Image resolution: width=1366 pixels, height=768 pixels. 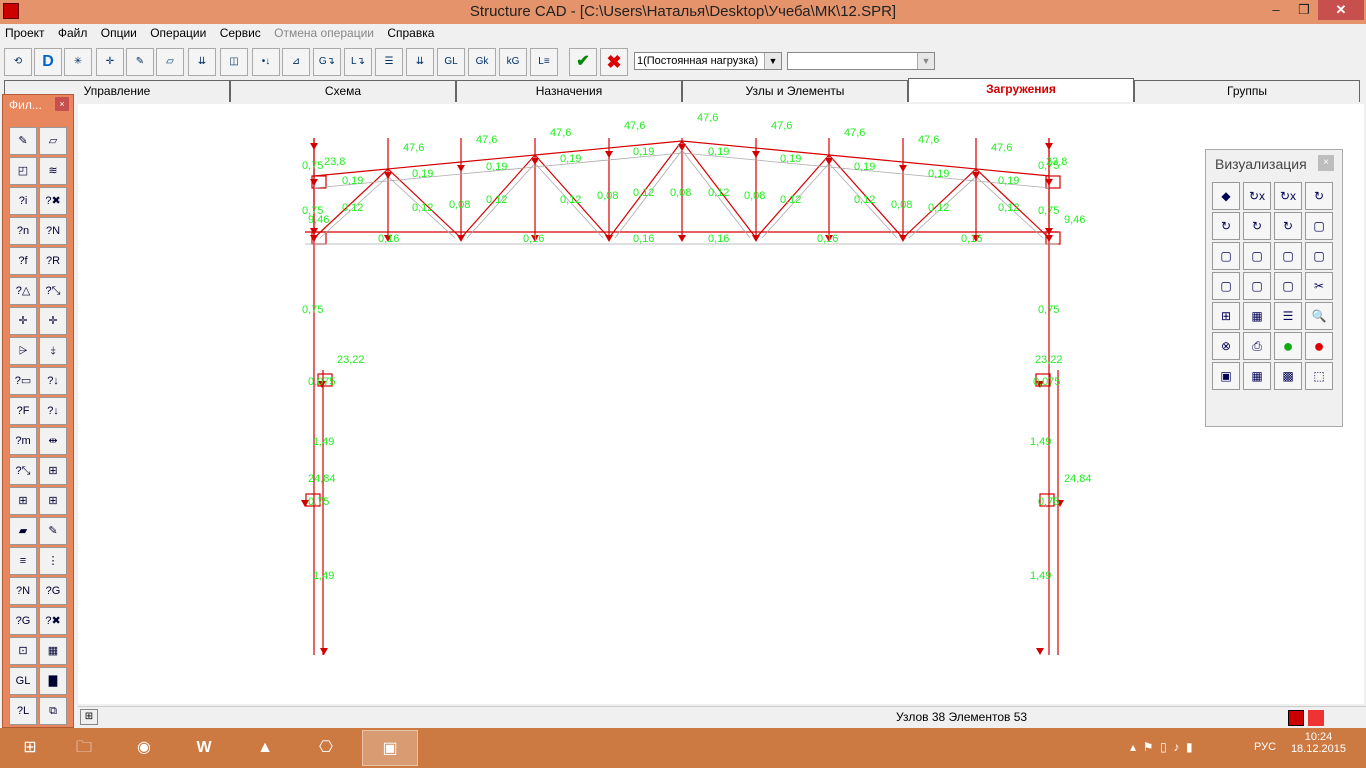 What do you see at coordinates (53, 411) in the screenshot?
I see `filter-moment-icon: ?↓` at bounding box center [53, 411].